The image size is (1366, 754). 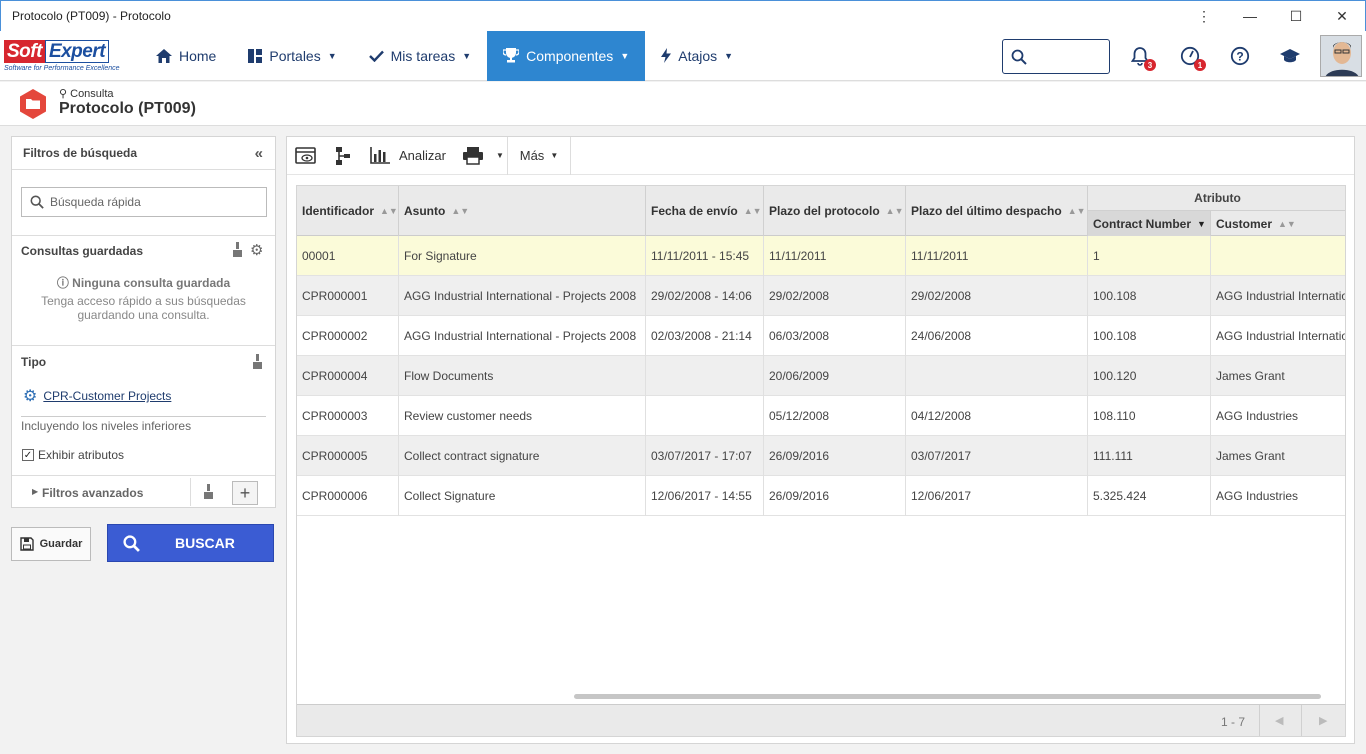 I want to click on column-header: Plazo del protocolo ▲▼, so click(x=835, y=211).